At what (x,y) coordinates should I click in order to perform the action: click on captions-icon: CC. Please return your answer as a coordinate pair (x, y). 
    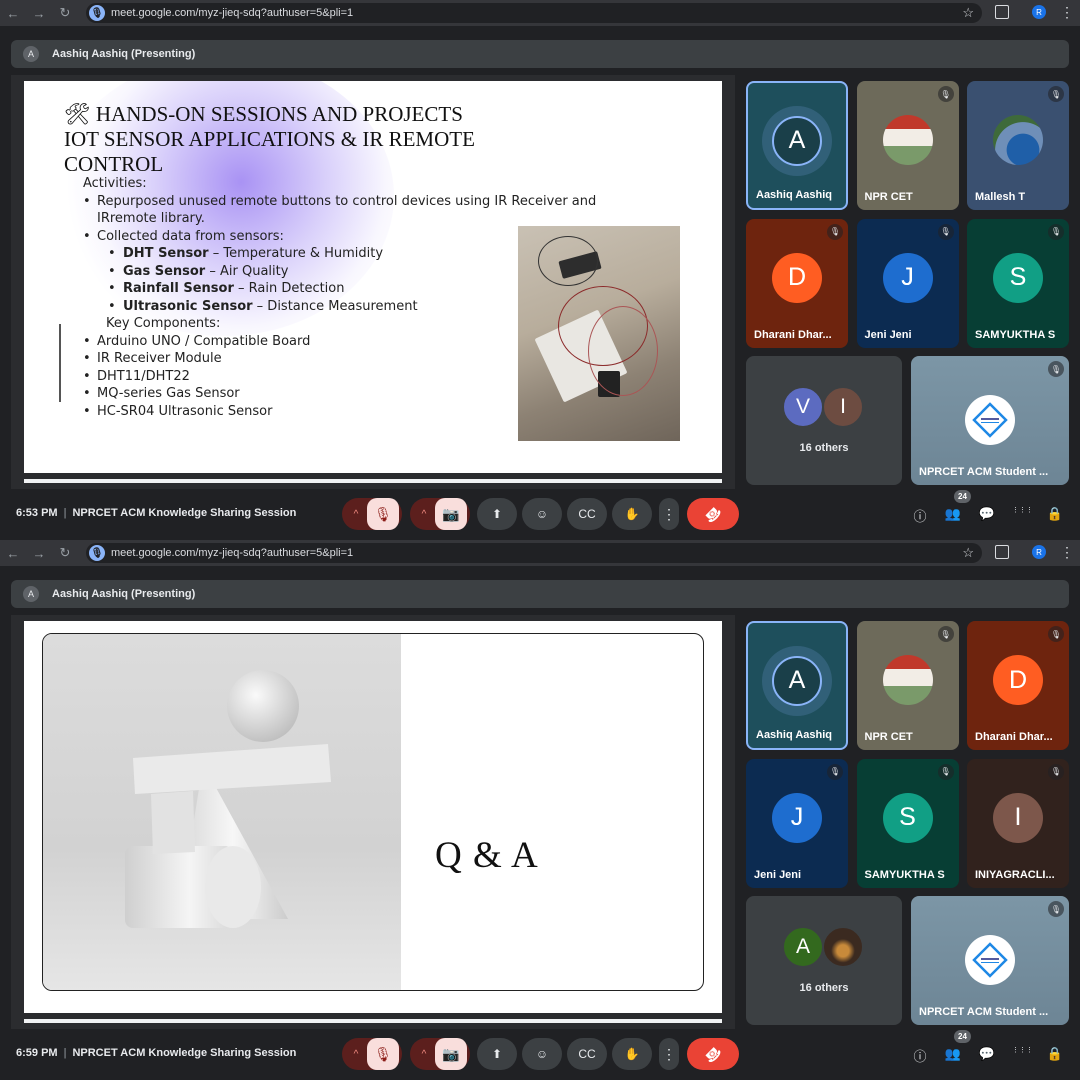
    Looking at the image, I should click on (587, 1054).